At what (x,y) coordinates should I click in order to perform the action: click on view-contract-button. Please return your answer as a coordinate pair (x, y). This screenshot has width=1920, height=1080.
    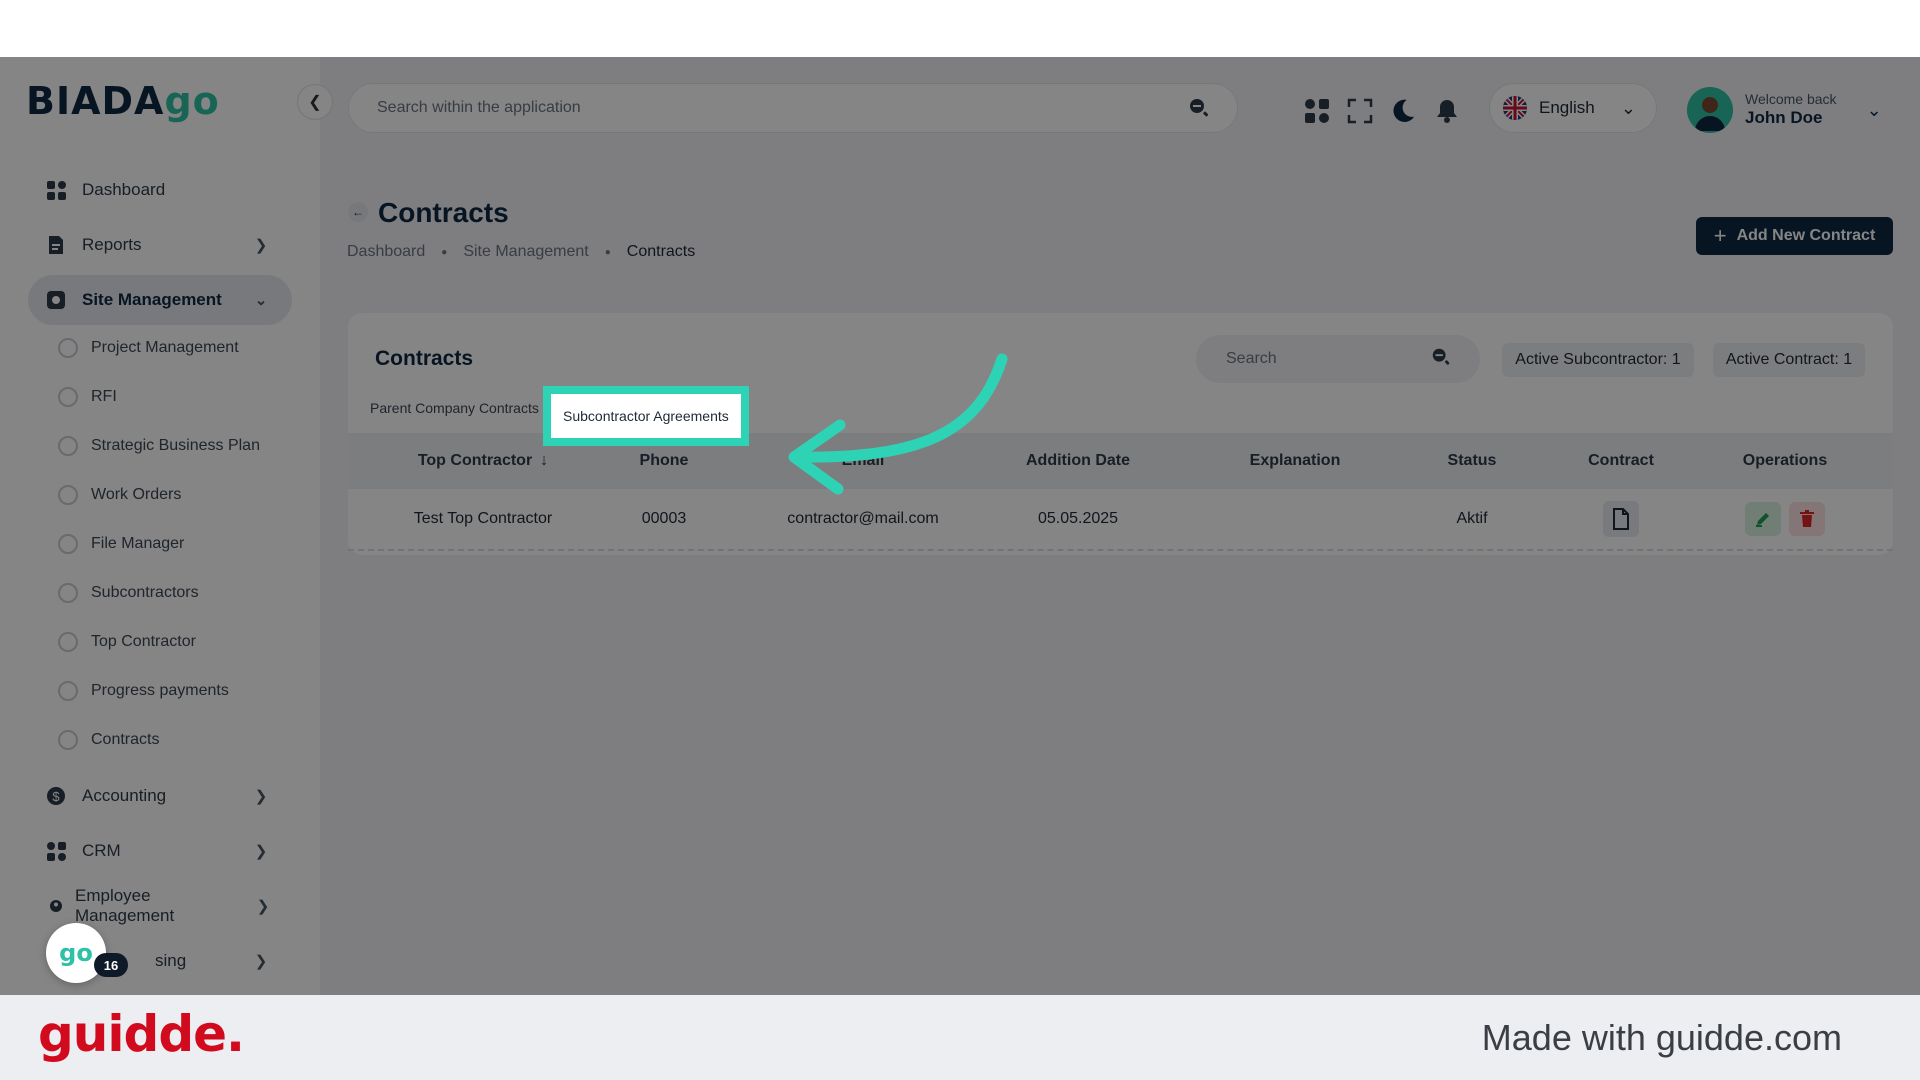
    Looking at the image, I should click on (1621, 519).